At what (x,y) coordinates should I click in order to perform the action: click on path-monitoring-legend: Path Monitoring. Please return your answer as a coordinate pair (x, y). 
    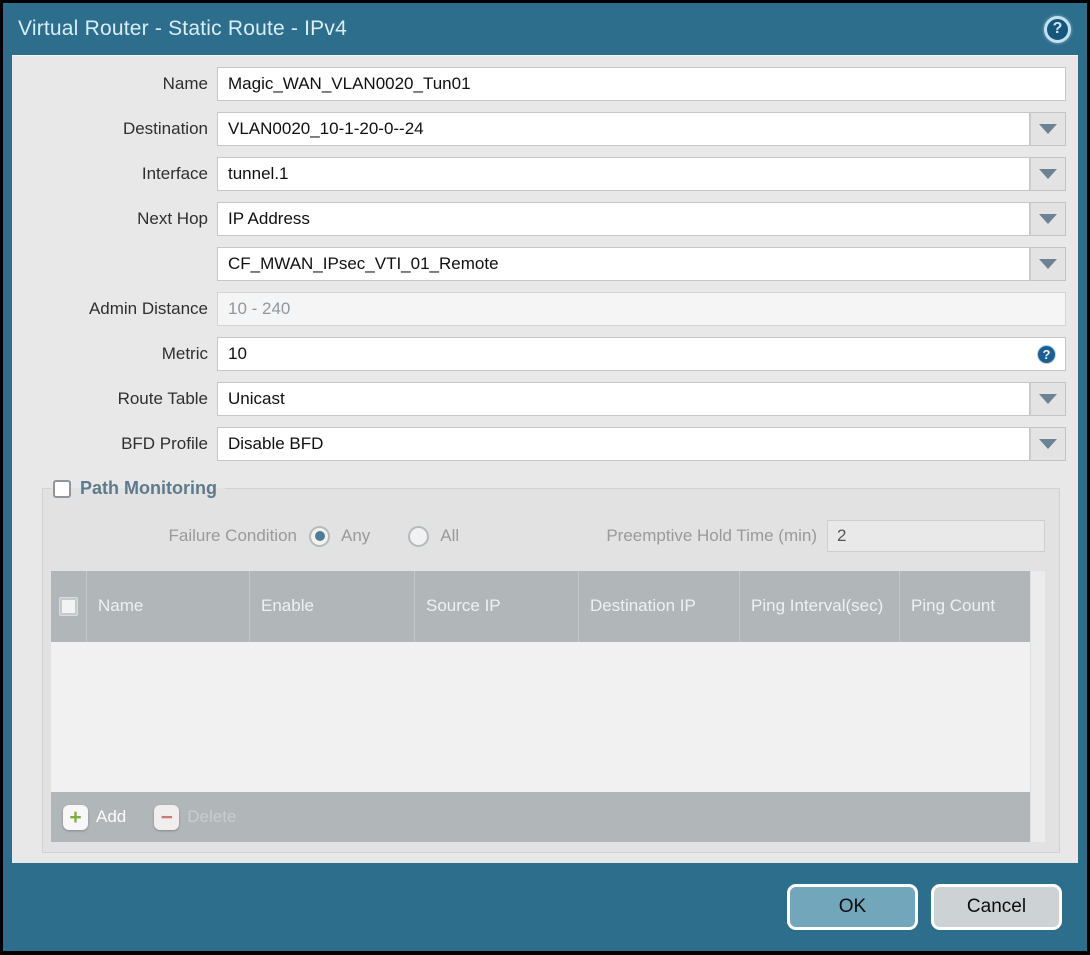
    Looking at the image, I should click on (138, 488).